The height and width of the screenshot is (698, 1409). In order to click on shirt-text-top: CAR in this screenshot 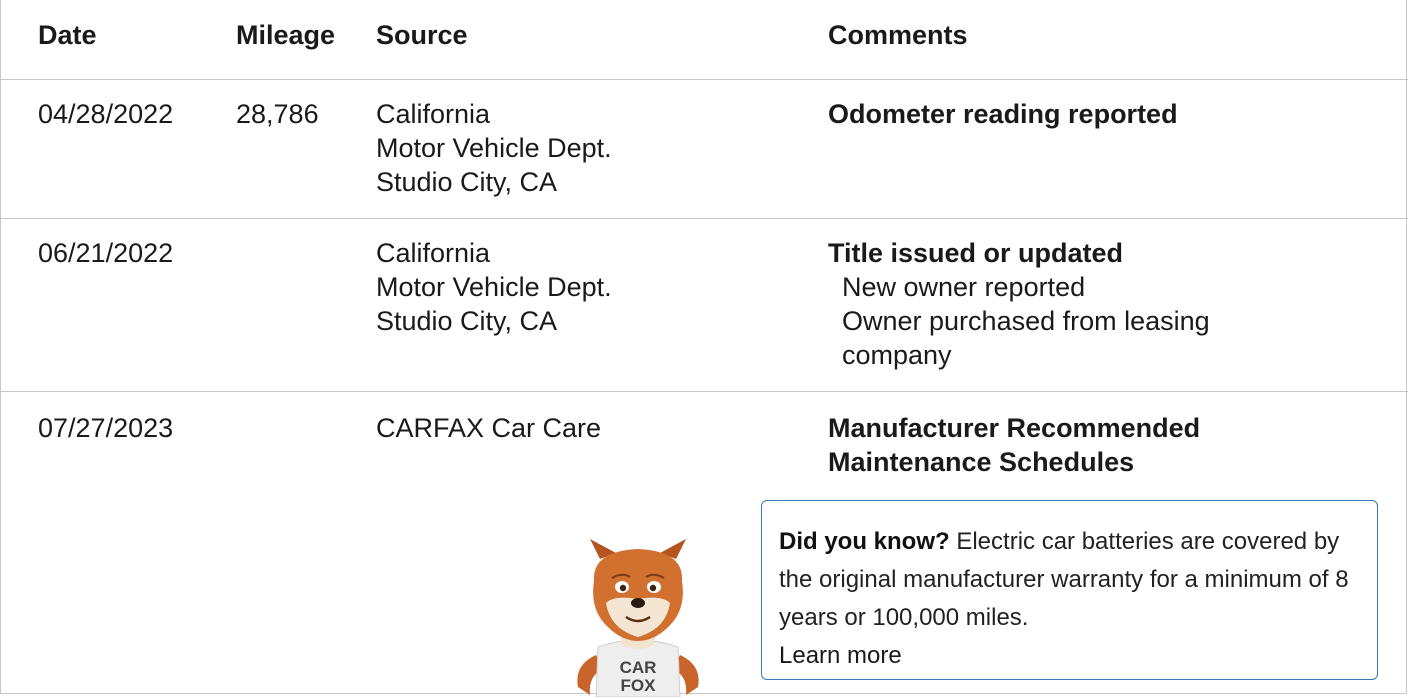, I will do `click(638, 667)`.